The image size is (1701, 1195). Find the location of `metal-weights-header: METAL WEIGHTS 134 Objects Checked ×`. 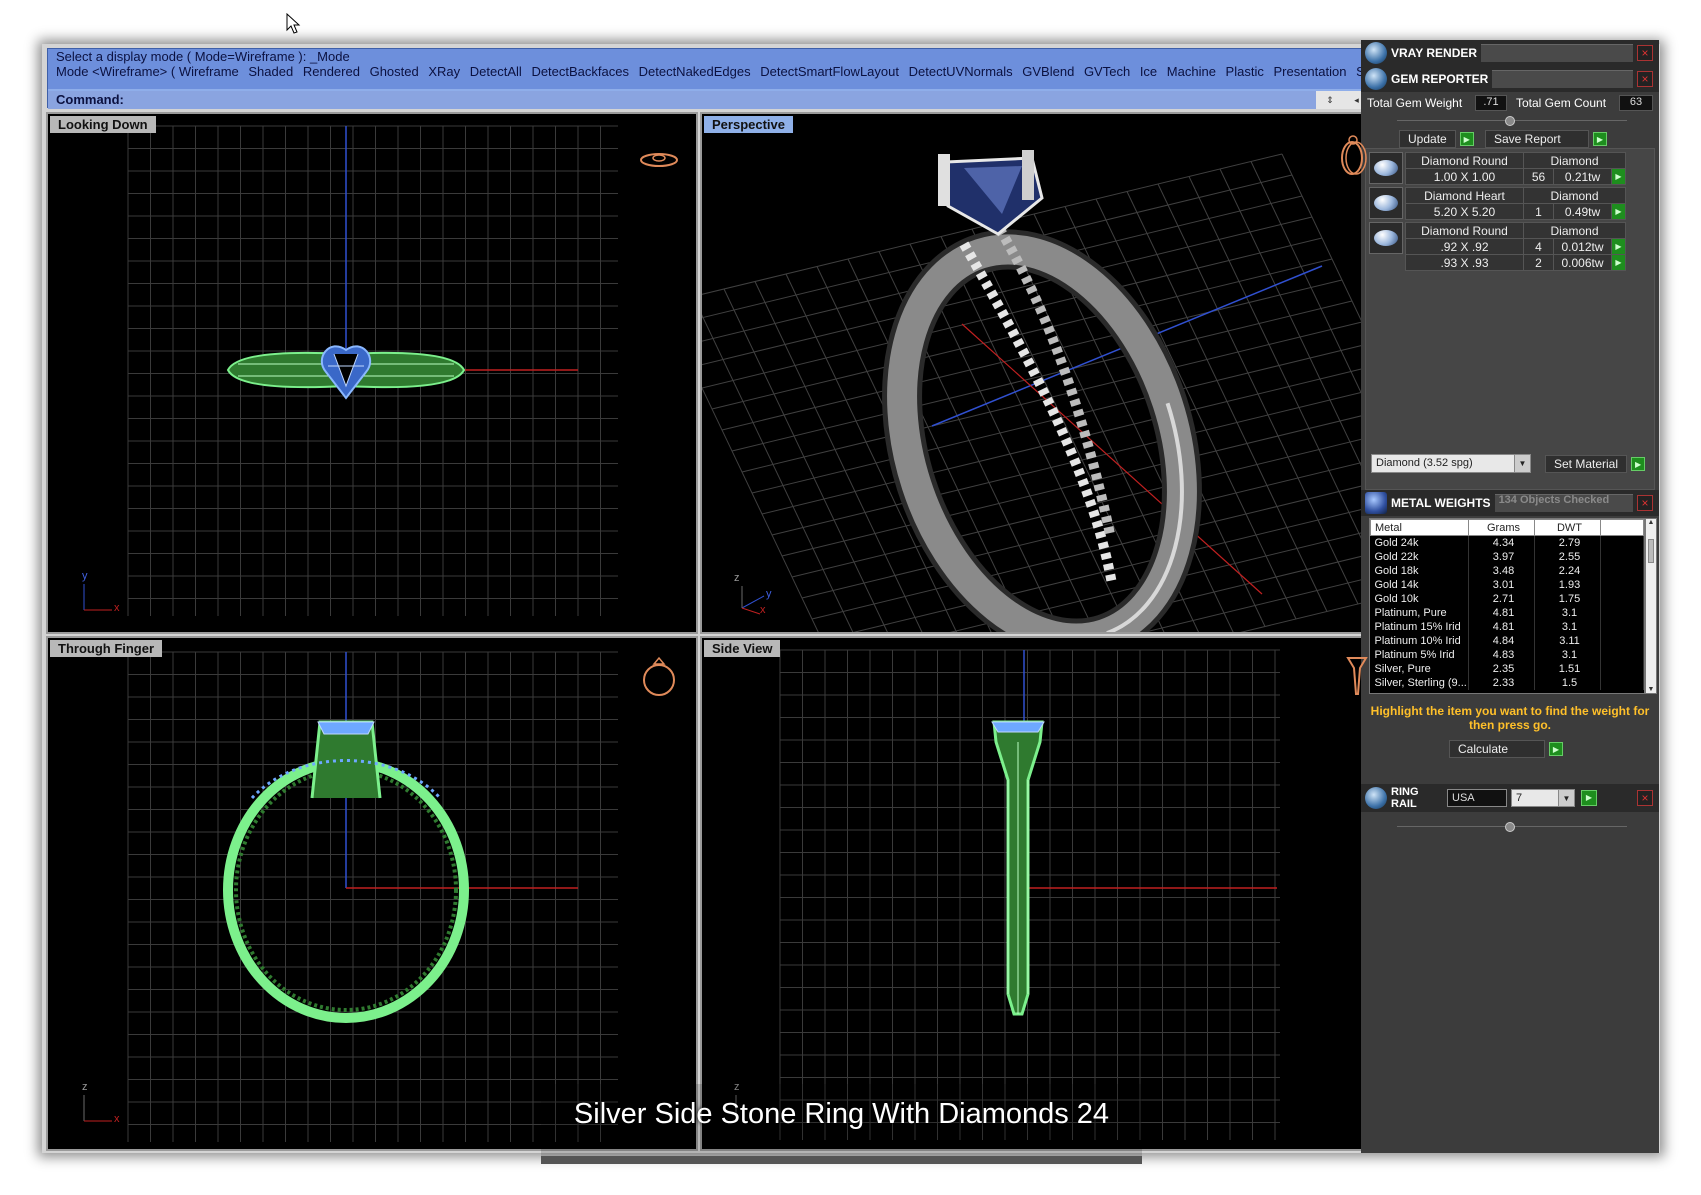

metal-weights-header: METAL WEIGHTS 134 Objects Checked × is located at coordinates (1510, 503).